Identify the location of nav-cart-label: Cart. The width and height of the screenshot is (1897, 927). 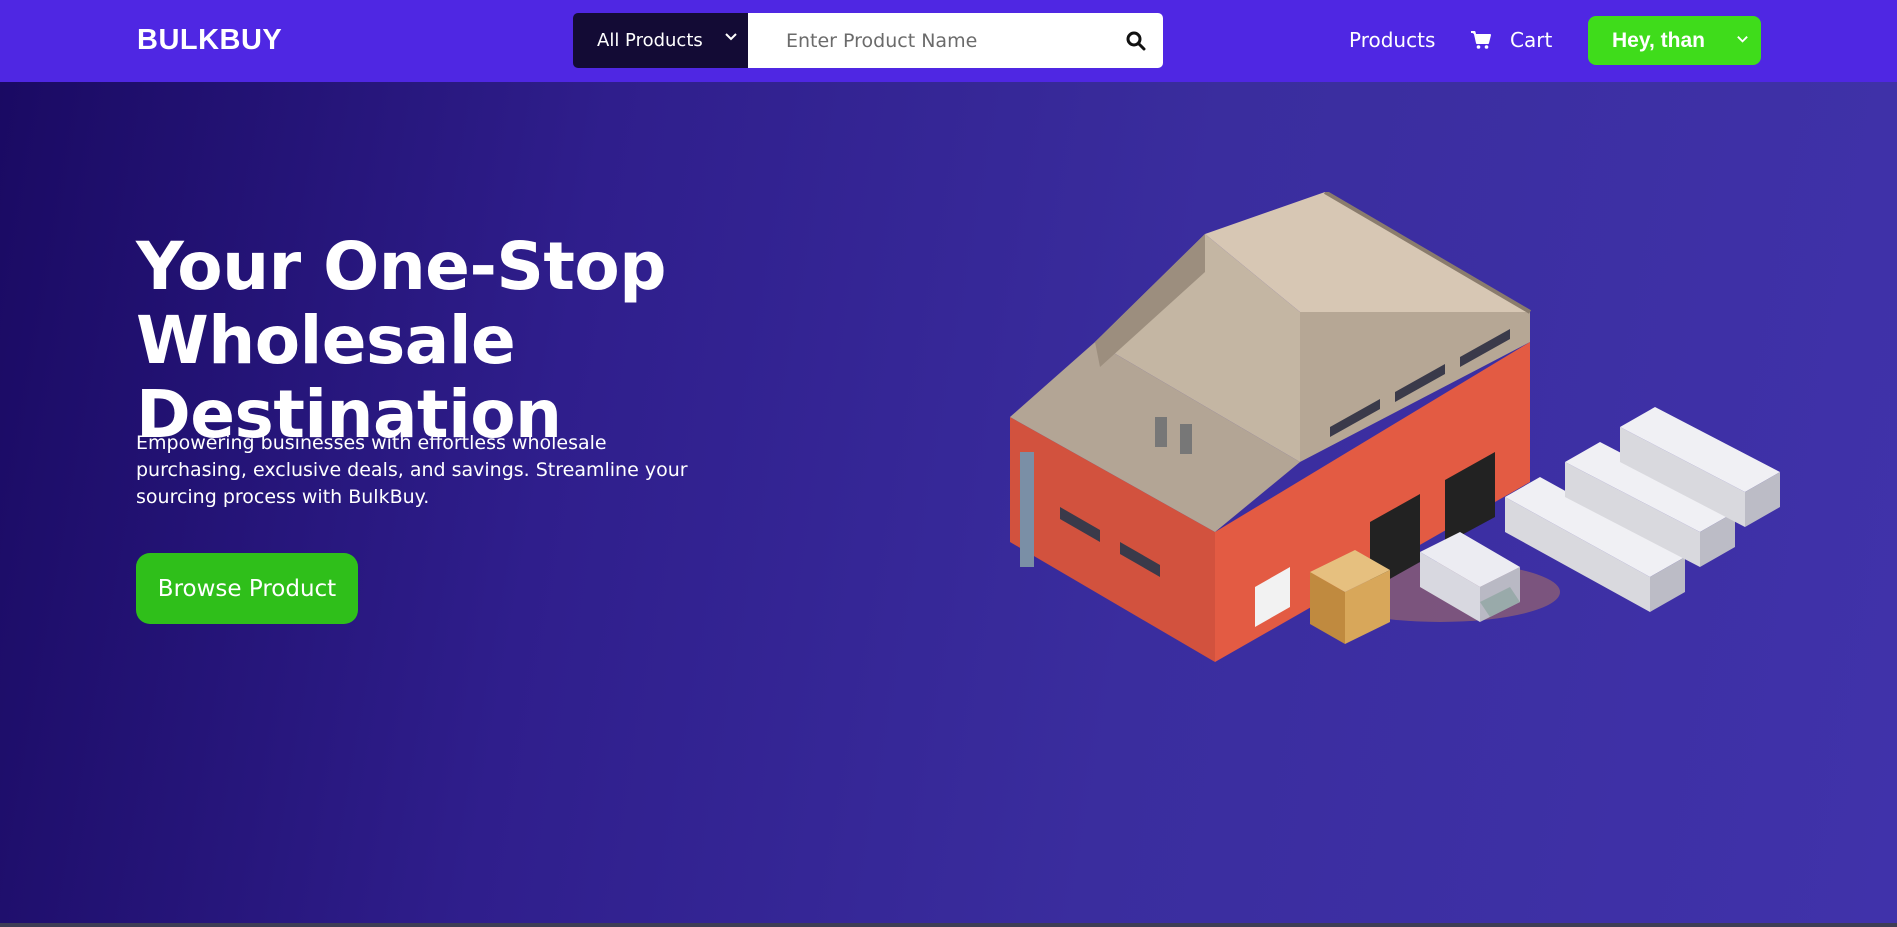
(1531, 40).